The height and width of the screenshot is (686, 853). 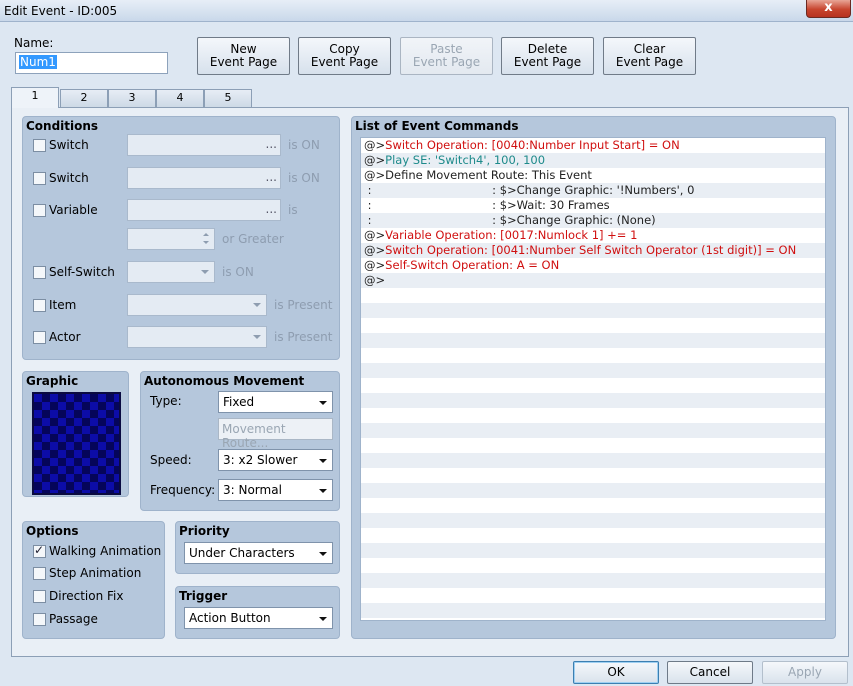 I want to click on switch2-label: Switch, so click(x=69, y=178).